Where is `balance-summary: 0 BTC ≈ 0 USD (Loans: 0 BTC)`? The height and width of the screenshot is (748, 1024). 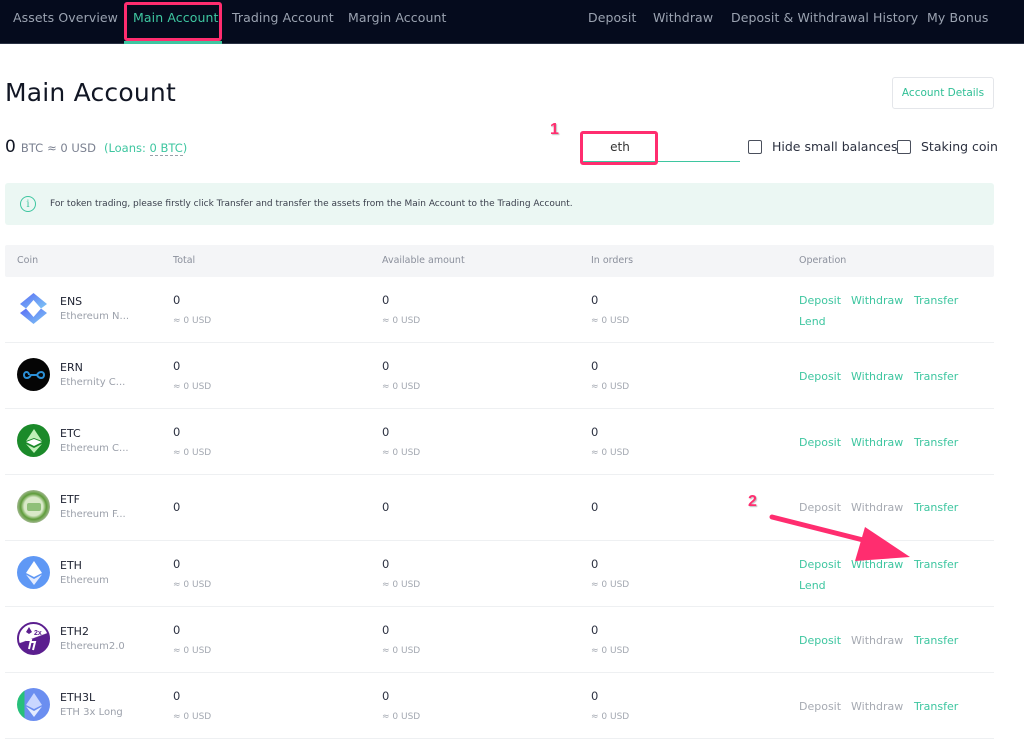
balance-summary: 0 BTC ≈ 0 USD (Loans: 0 BTC) is located at coordinates (96, 147).